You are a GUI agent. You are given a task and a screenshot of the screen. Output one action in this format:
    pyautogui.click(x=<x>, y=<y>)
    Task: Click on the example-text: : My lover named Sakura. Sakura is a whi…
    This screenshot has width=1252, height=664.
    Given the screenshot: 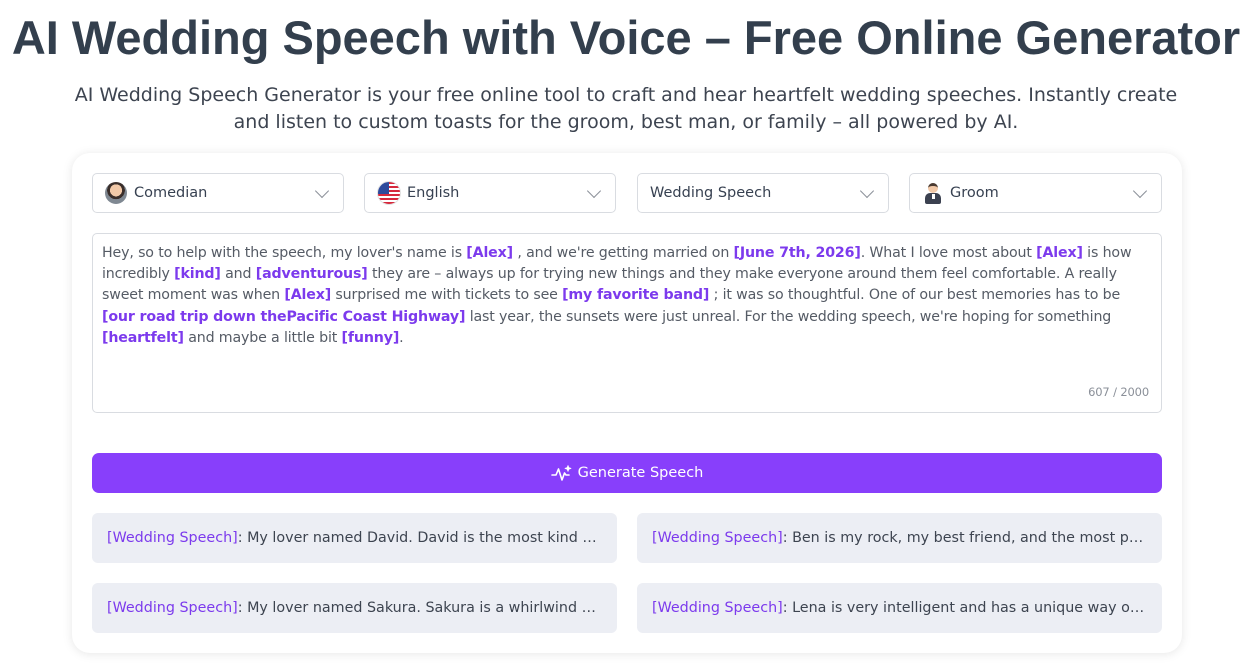 What is the action you would take?
    pyautogui.click(x=419, y=608)
    